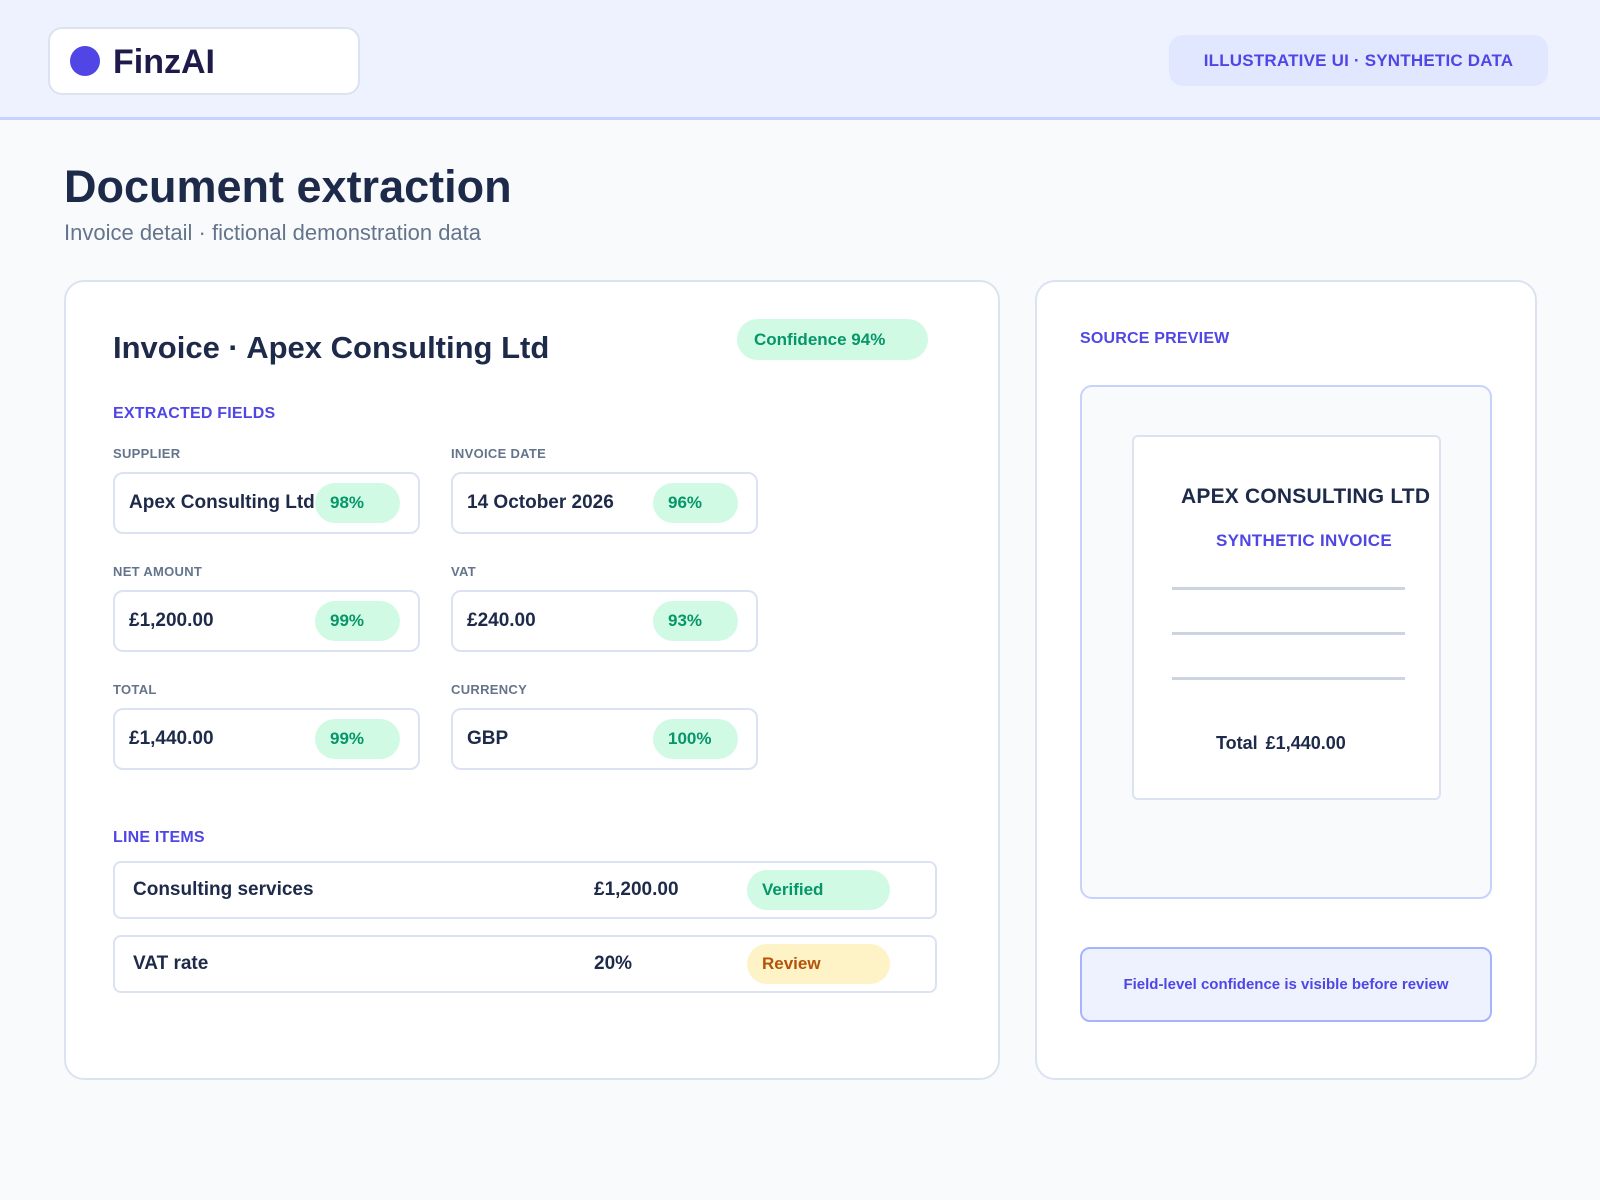  I want to click on document-total: Total £1,440.00, so click(1281, 743).